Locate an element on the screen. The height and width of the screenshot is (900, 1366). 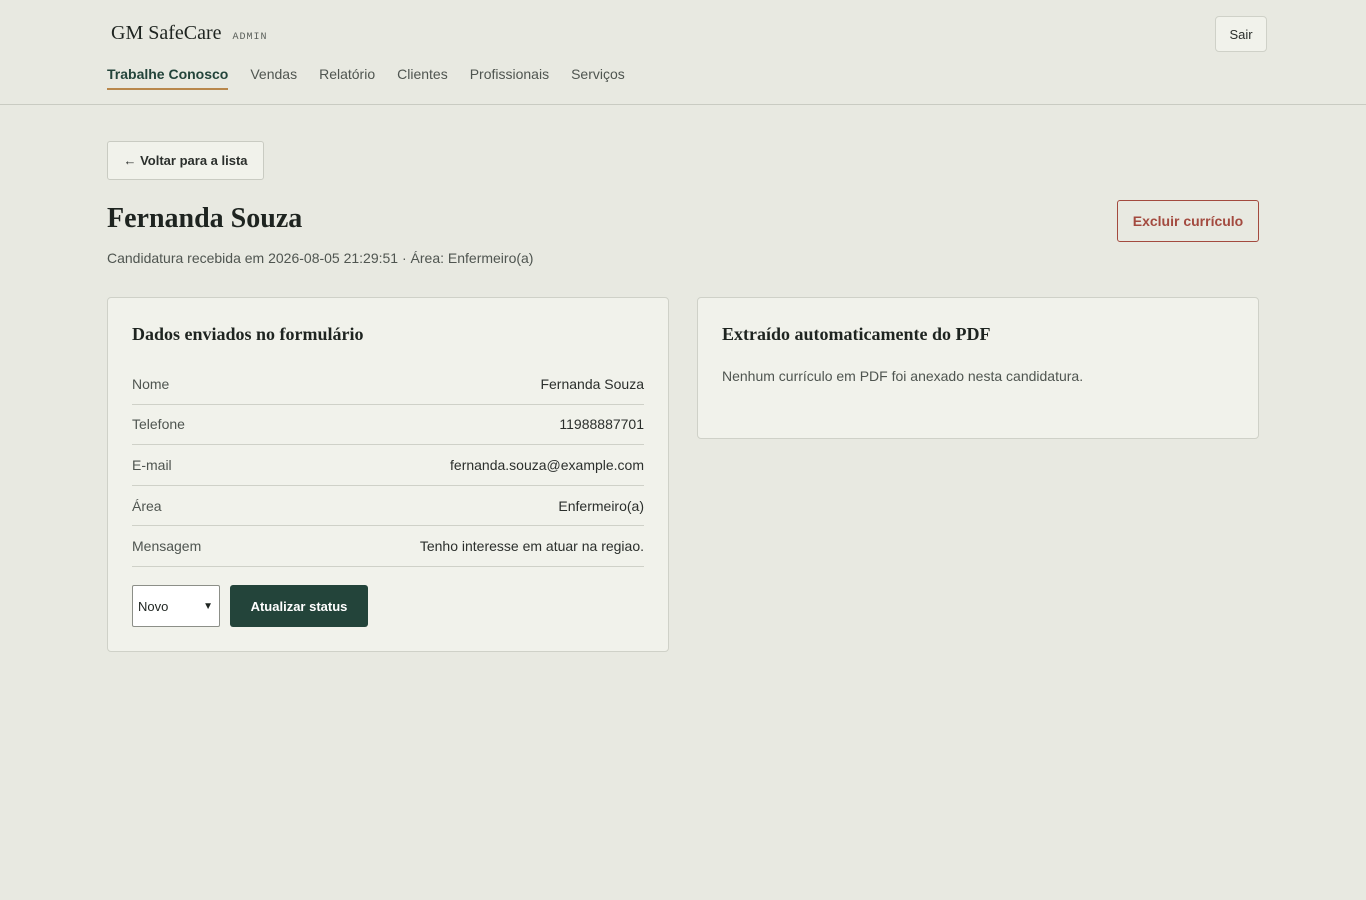
form-card-title: Dados enviados no formulário is located at coordinates (248, 334).